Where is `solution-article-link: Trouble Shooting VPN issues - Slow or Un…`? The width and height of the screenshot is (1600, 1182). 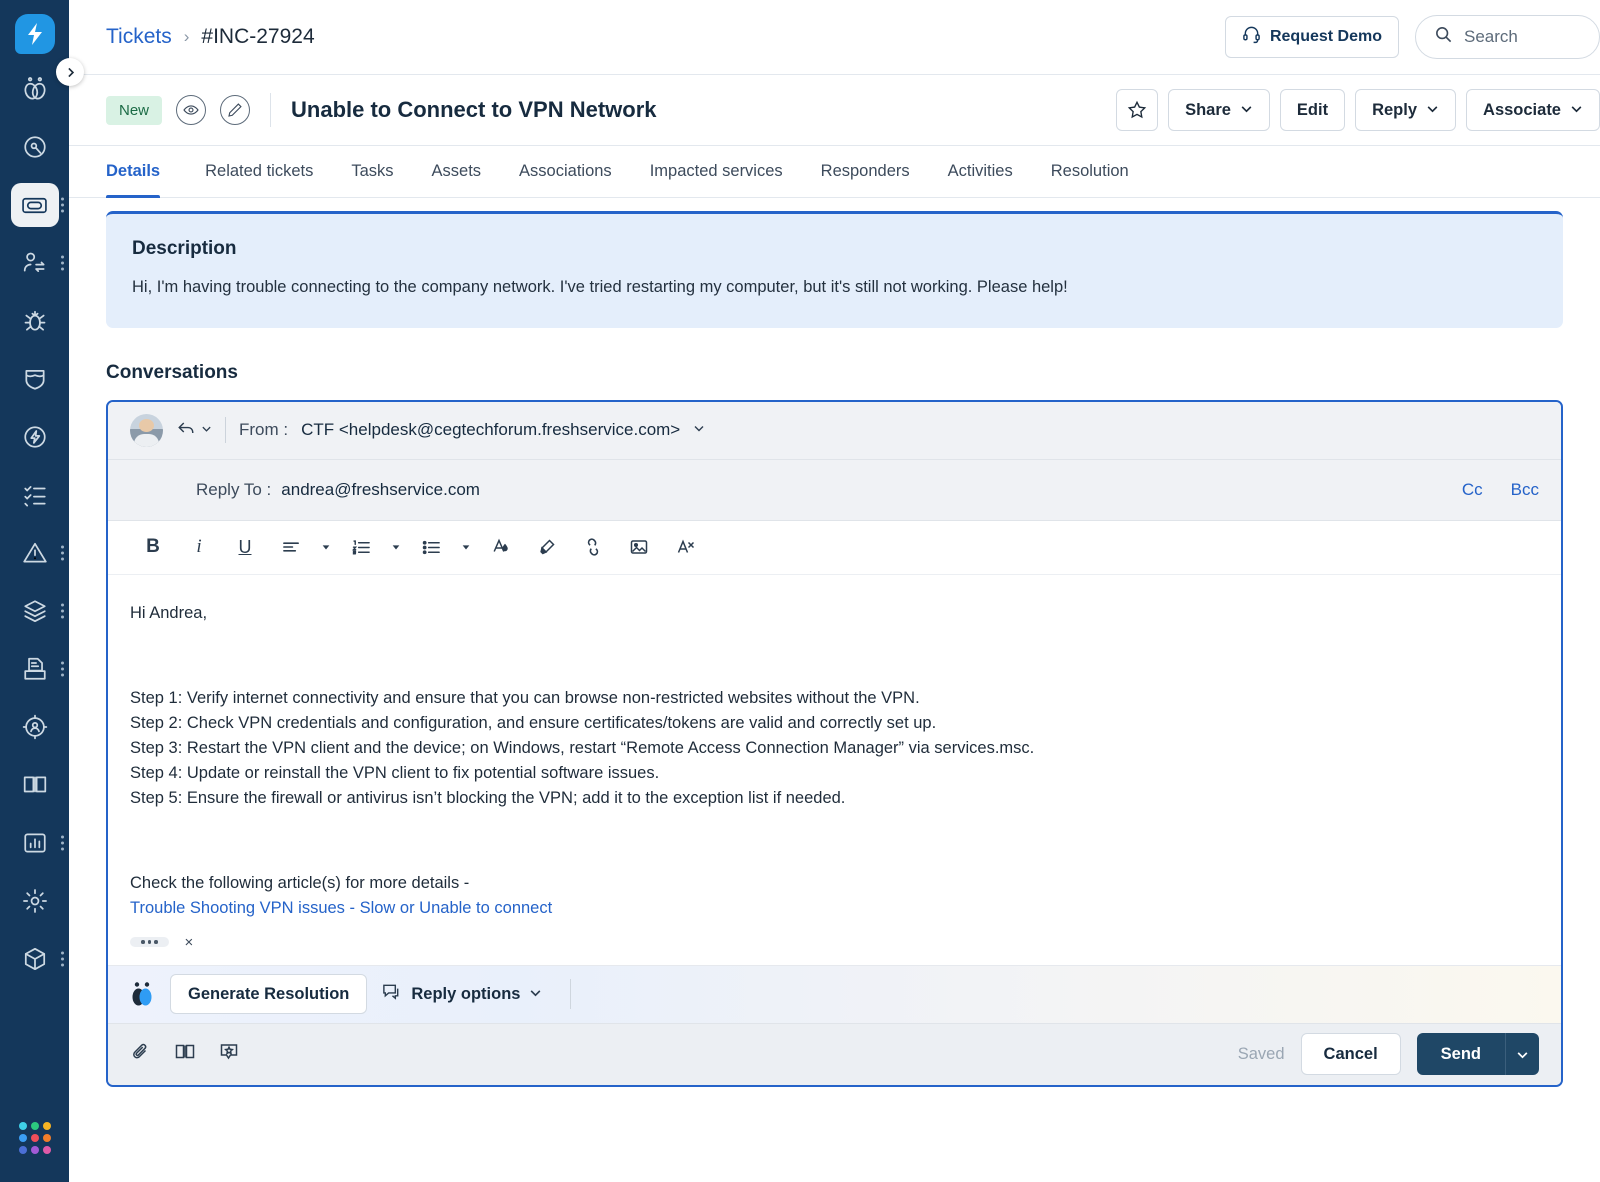 solution-article-link: Trouble Shooting VPN issues - Slow or Un… is located at coordinates (341, 908).